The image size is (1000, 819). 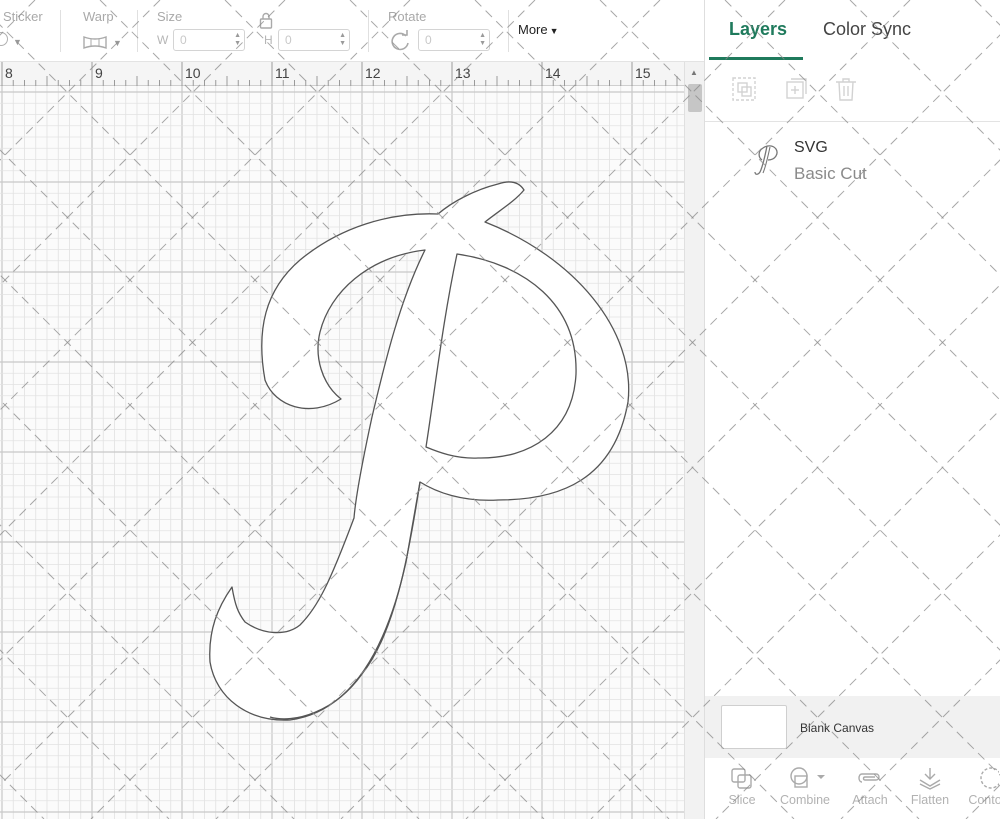 I want to click on slice-label: Slice, so click(x=742, y=800).